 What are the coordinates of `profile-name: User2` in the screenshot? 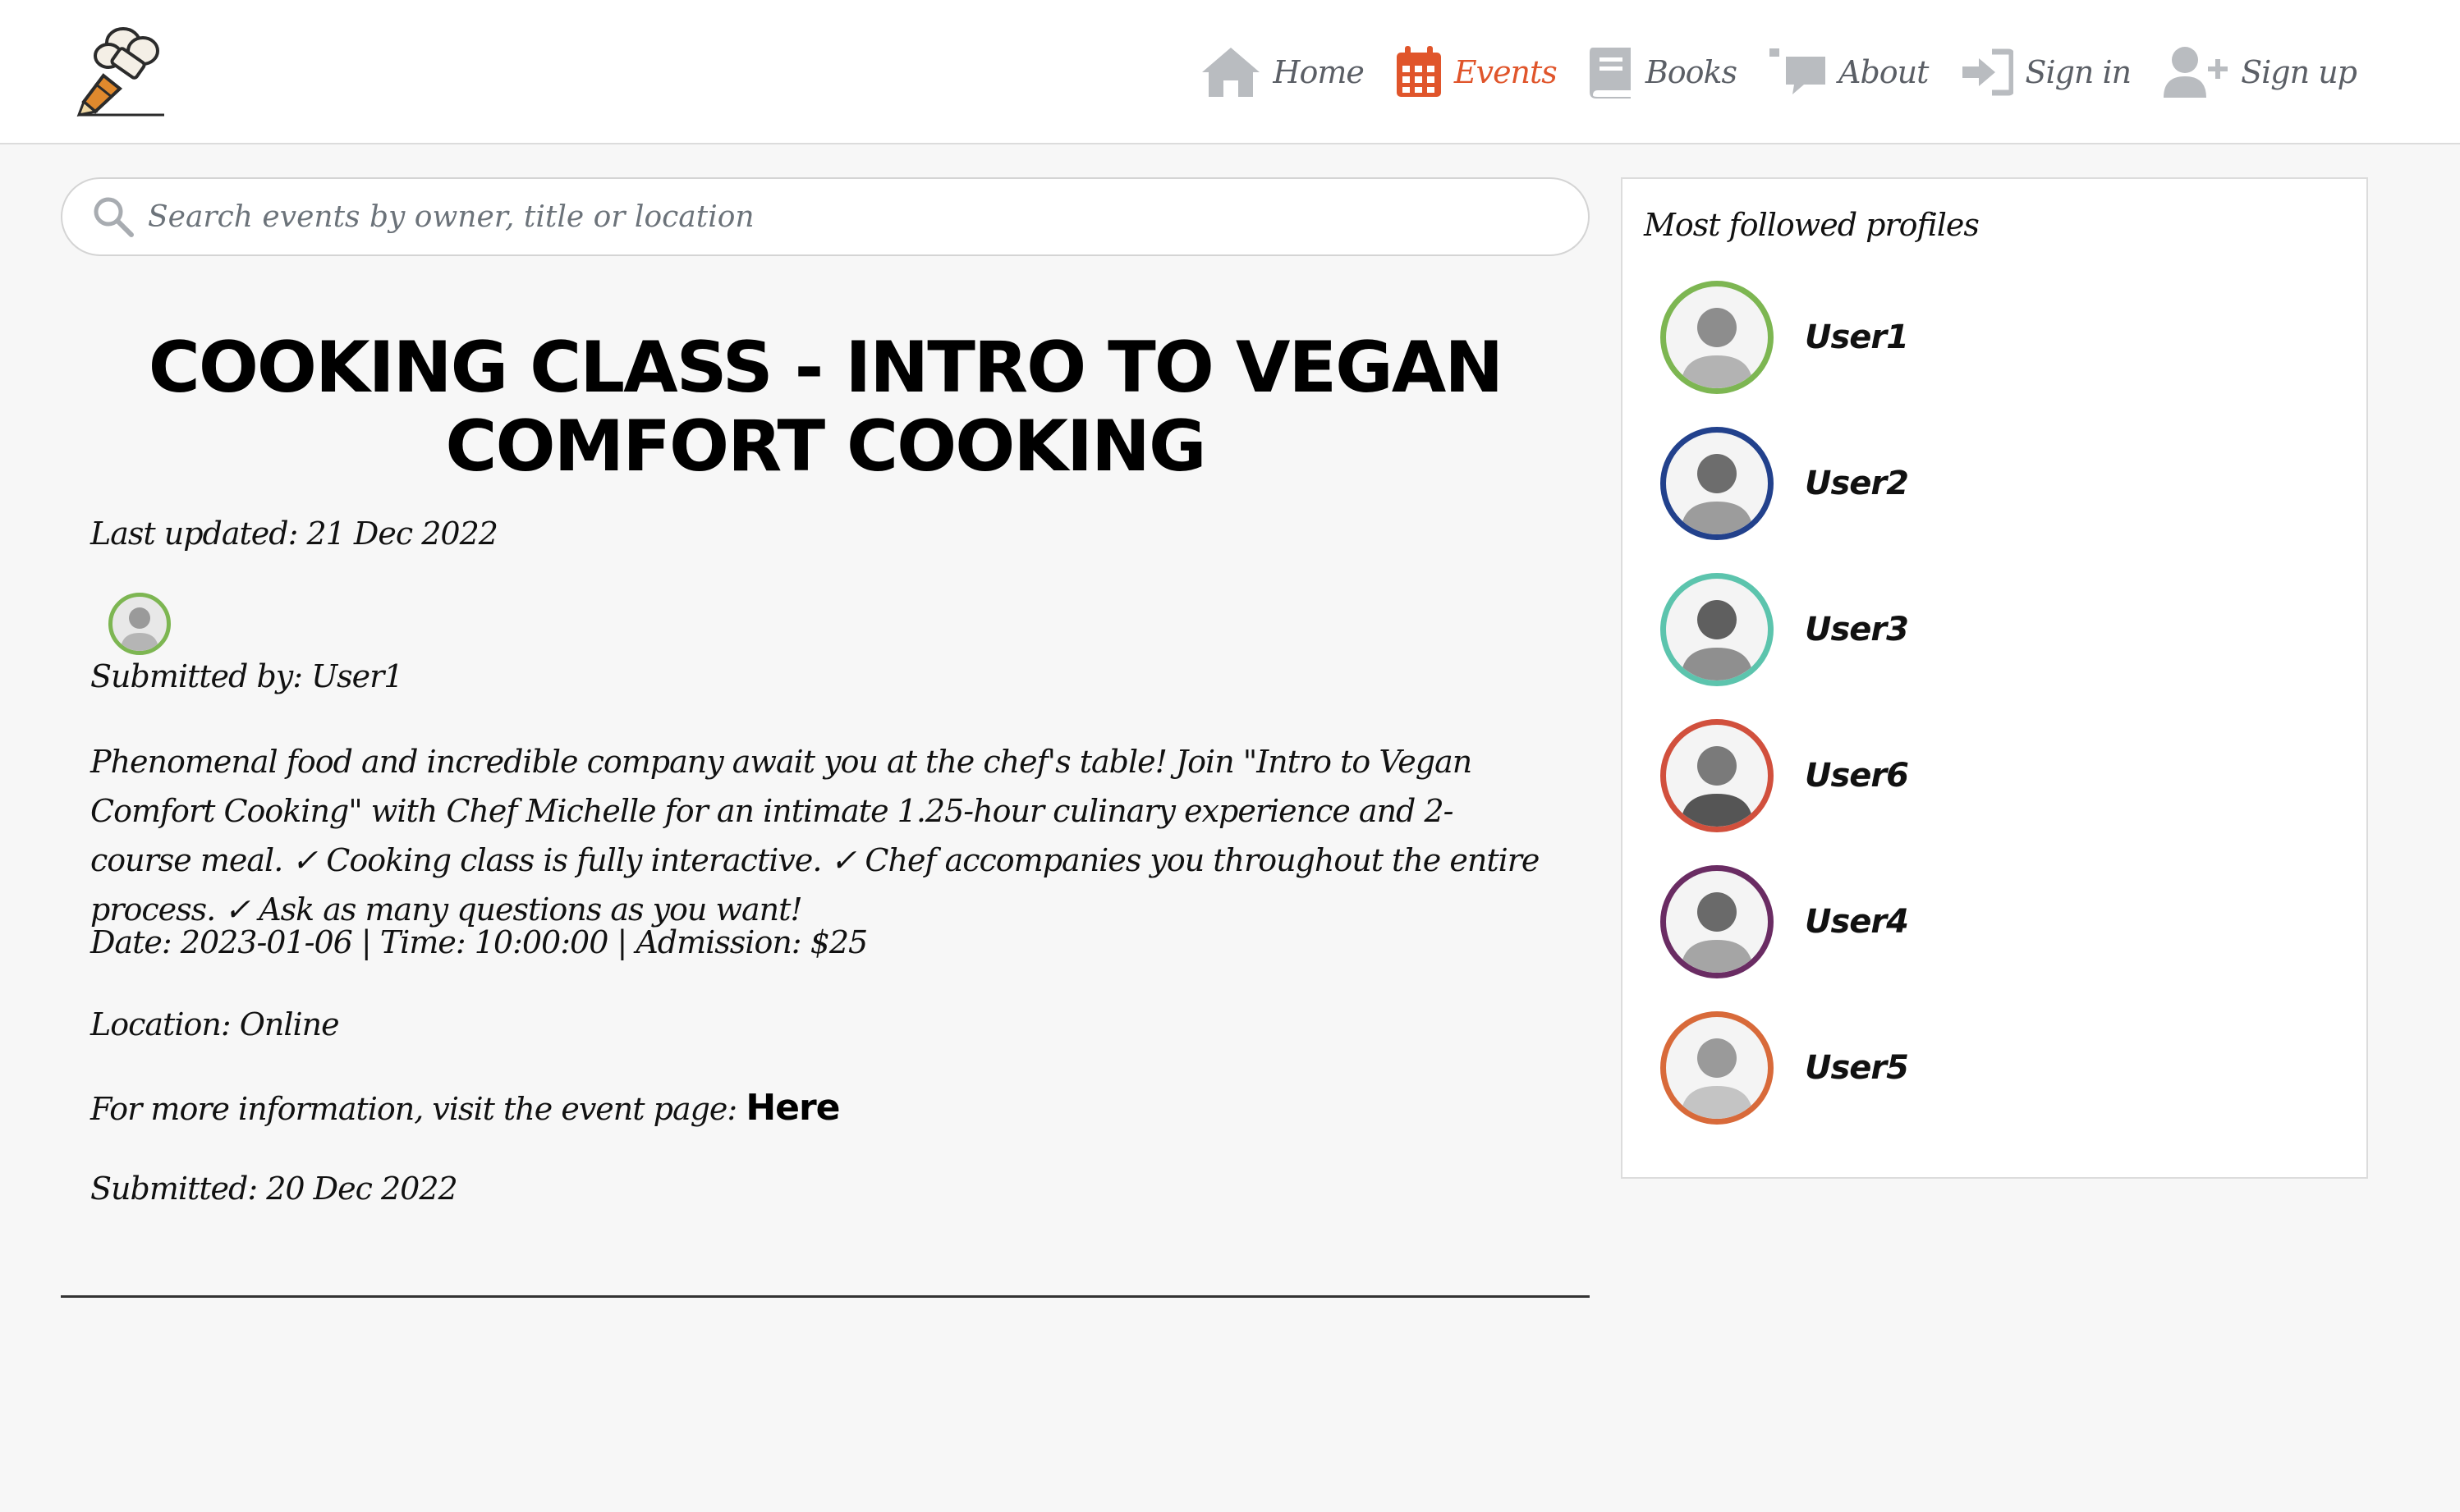 It's located at (1857, 483).